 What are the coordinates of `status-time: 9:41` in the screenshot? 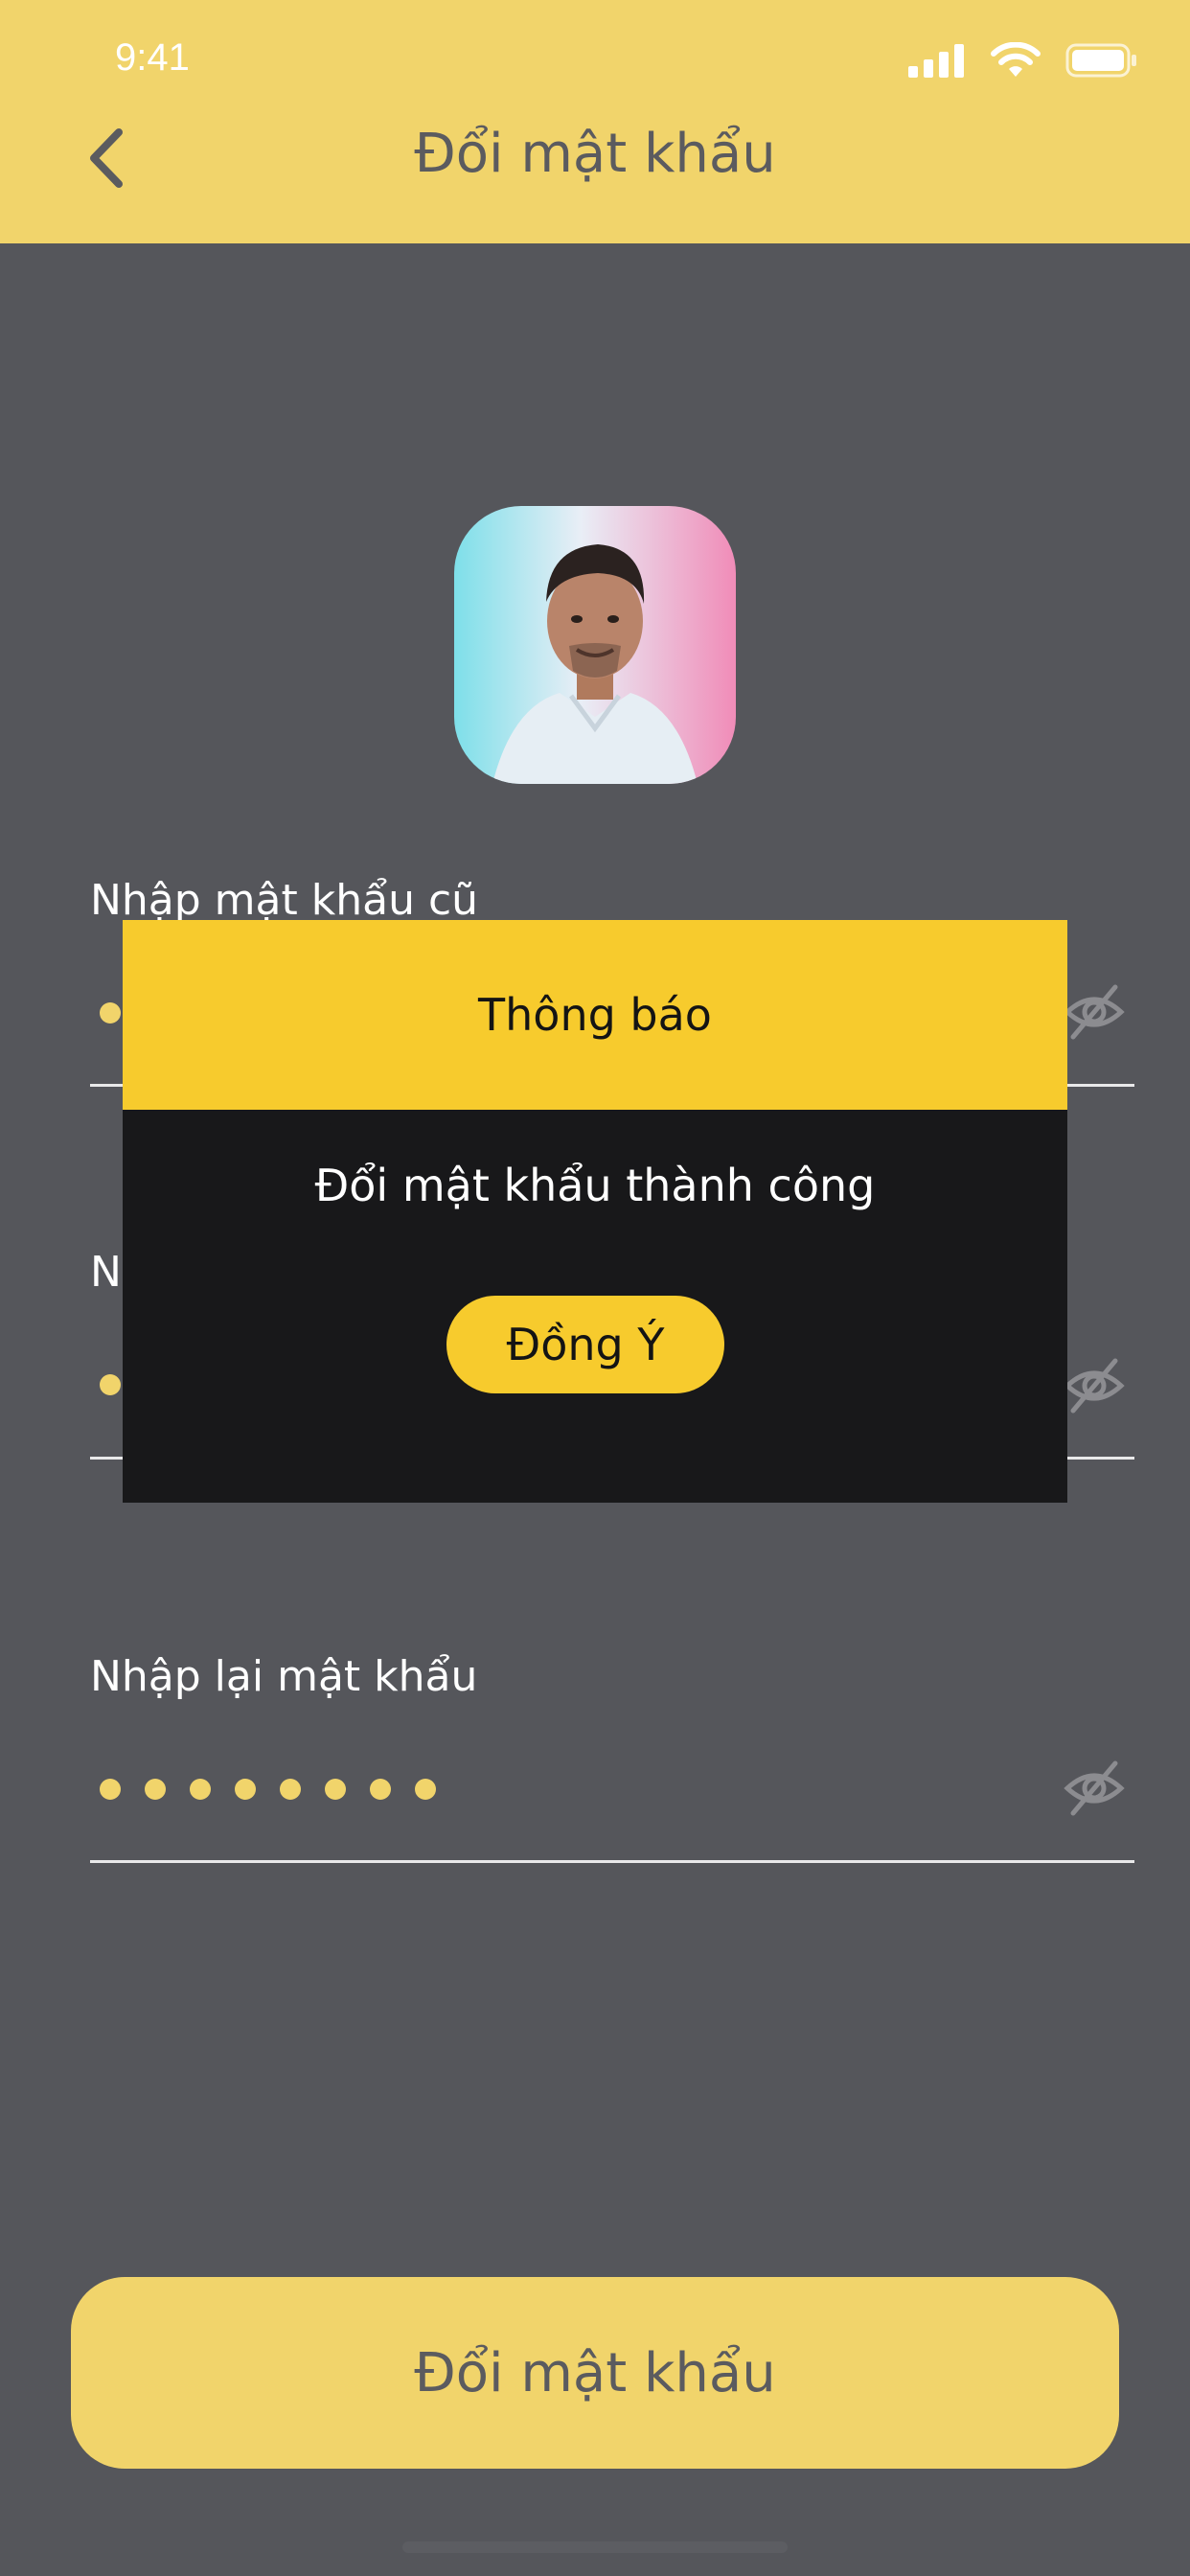 It's located at (152, 57).